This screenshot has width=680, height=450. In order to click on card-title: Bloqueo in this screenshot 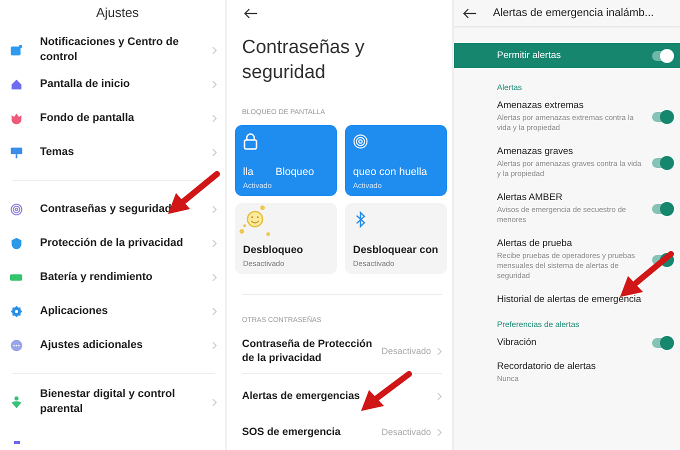, I will do `click(295, 172)`.